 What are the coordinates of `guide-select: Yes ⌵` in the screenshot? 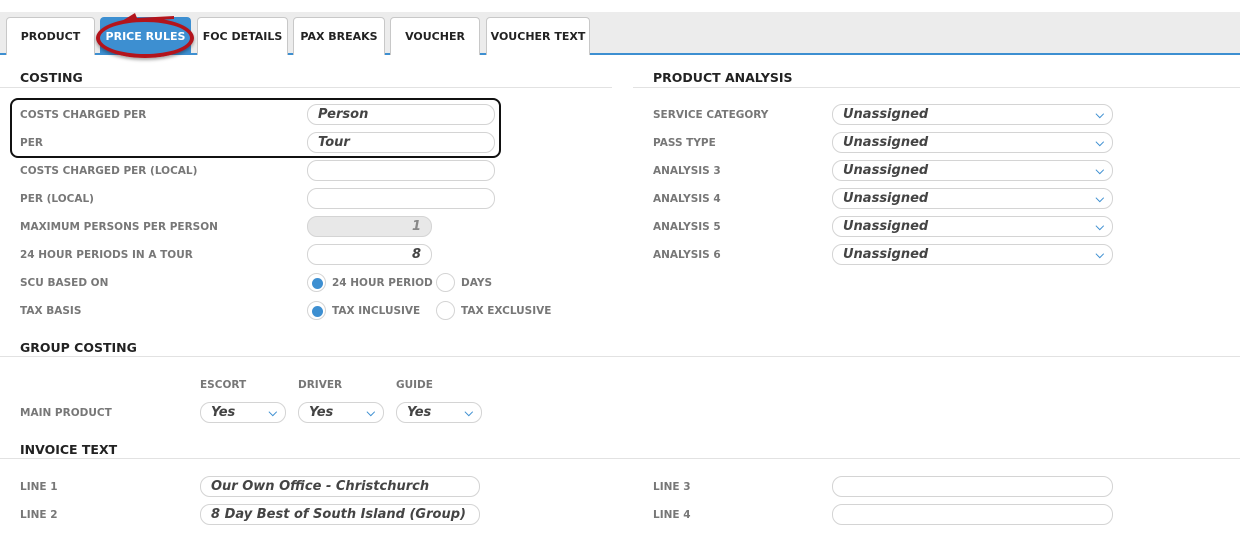 It's located at (439, 412).